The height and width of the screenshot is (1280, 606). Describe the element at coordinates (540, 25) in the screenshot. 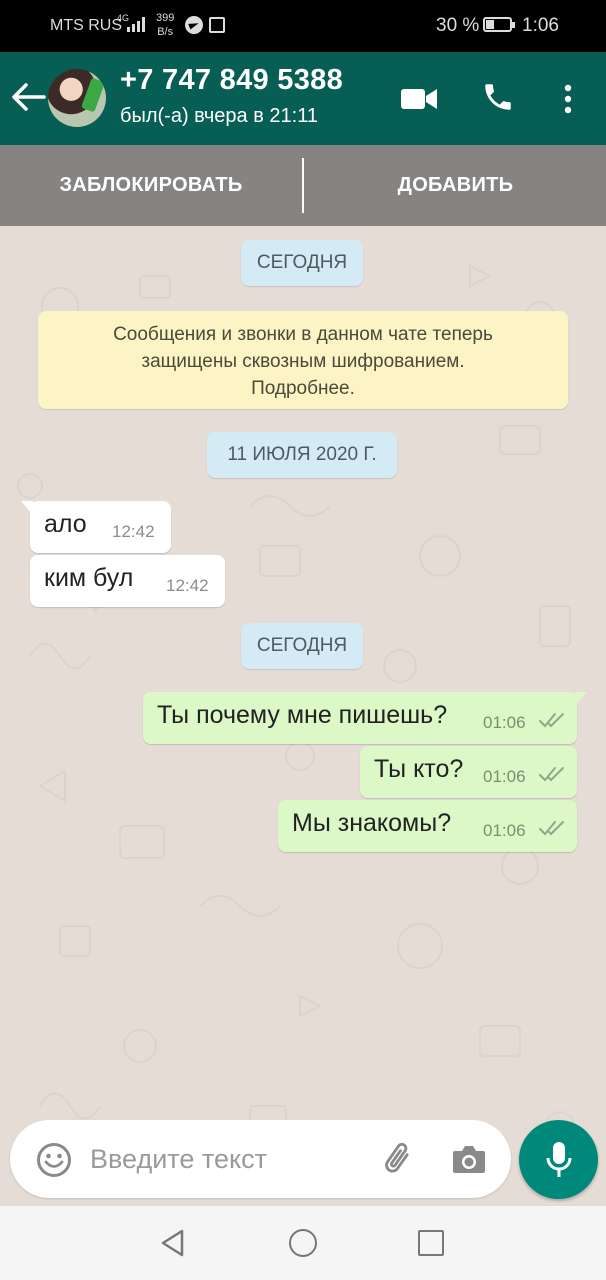

I see `clock: 1:06` at that location.